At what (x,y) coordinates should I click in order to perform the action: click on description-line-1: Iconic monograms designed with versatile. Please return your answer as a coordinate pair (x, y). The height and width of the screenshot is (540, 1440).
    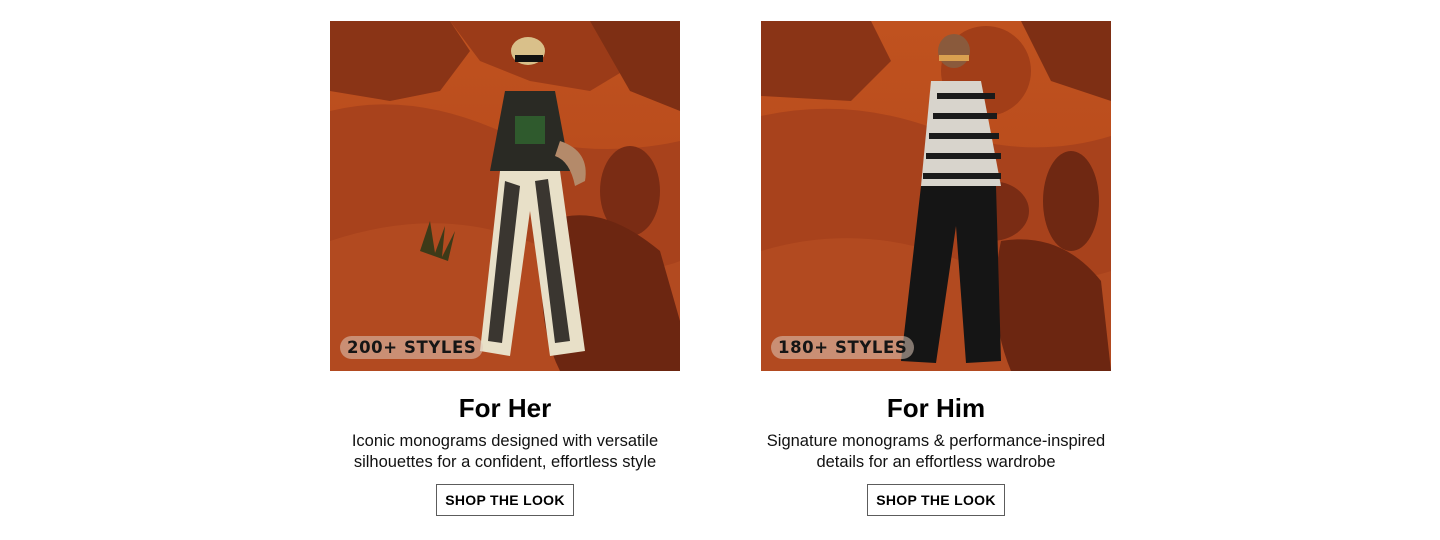
    Looking at the image, I should click on (505, 441).